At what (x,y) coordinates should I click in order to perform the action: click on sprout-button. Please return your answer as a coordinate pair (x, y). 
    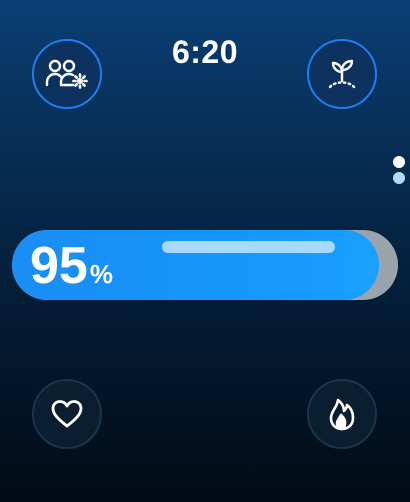
    Looking at the image, I should click on (342, 74).